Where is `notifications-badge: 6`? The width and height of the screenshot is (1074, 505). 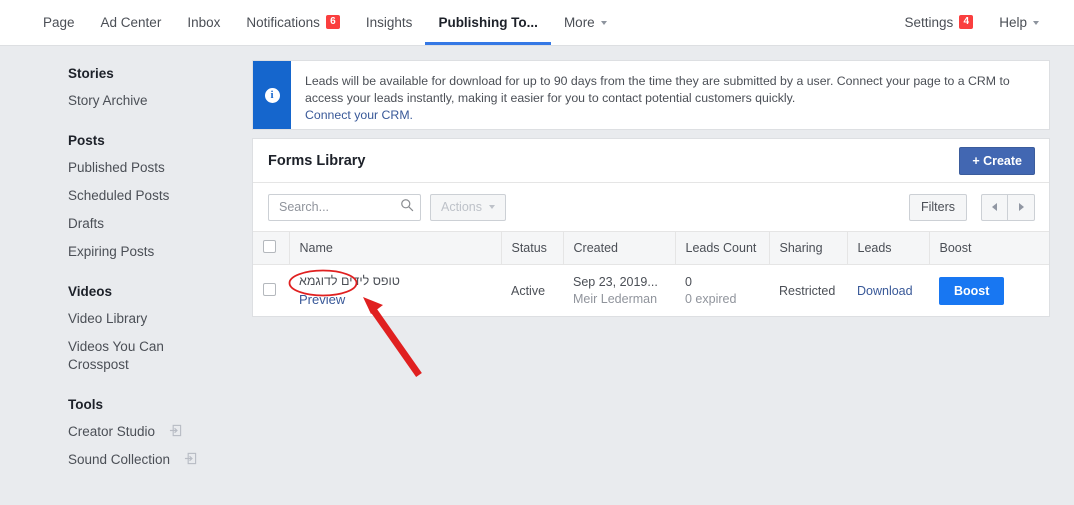 notifications-badge: 6 is located at coordinates (332, 21).